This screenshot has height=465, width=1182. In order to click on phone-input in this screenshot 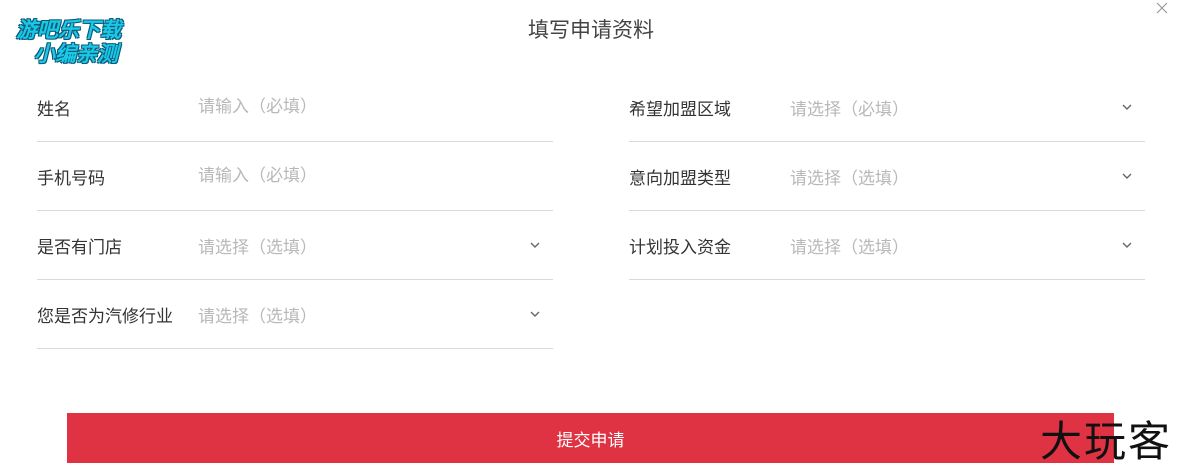, I will do `click(375, 176)`.